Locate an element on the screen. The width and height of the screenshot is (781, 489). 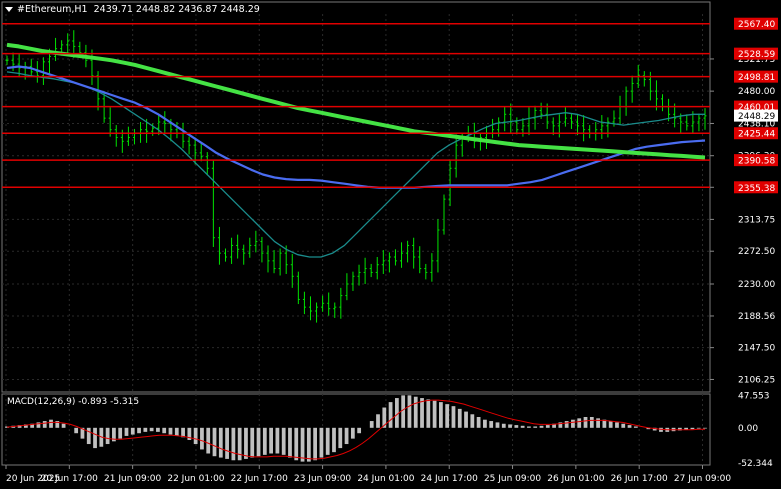
level-label: 2425.44 is located at coordinates (756, 135).